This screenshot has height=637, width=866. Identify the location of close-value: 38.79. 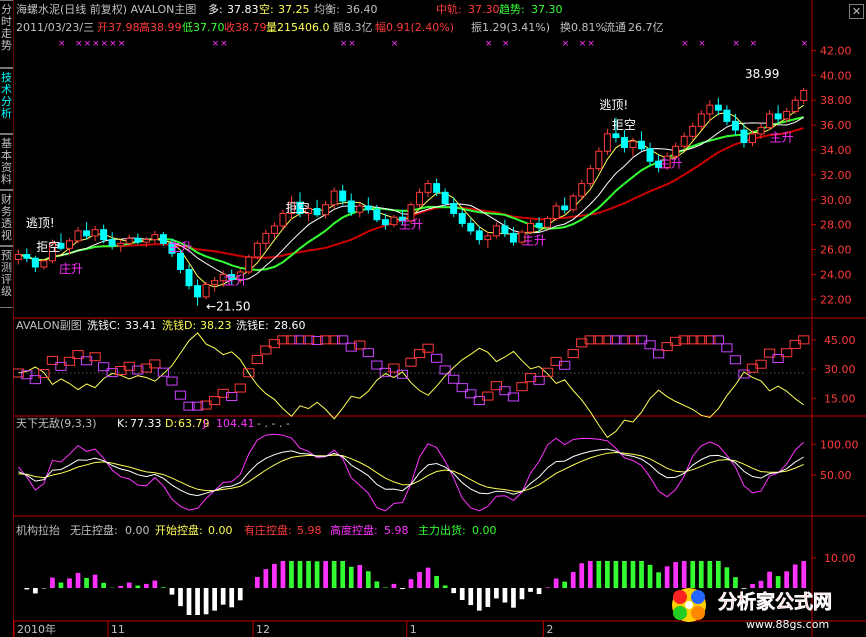
(251, 27).